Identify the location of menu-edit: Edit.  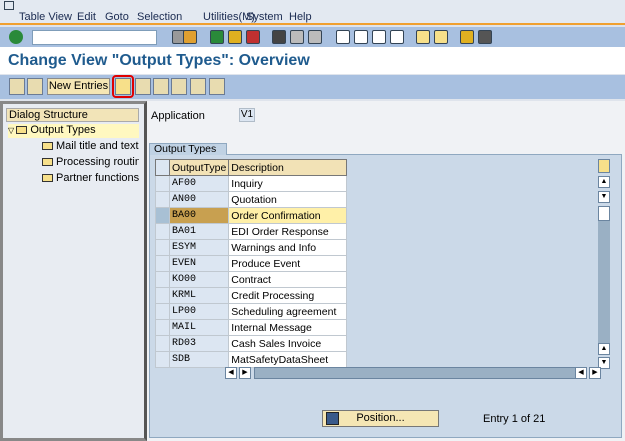
(86, 17).